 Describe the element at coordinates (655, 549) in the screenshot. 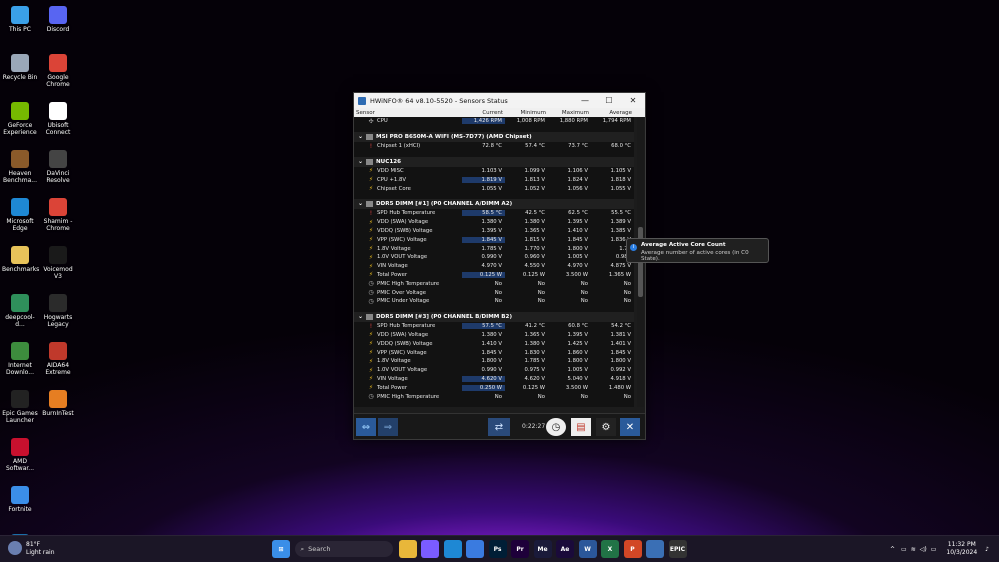

I see `hwinfo-icon` at that location.